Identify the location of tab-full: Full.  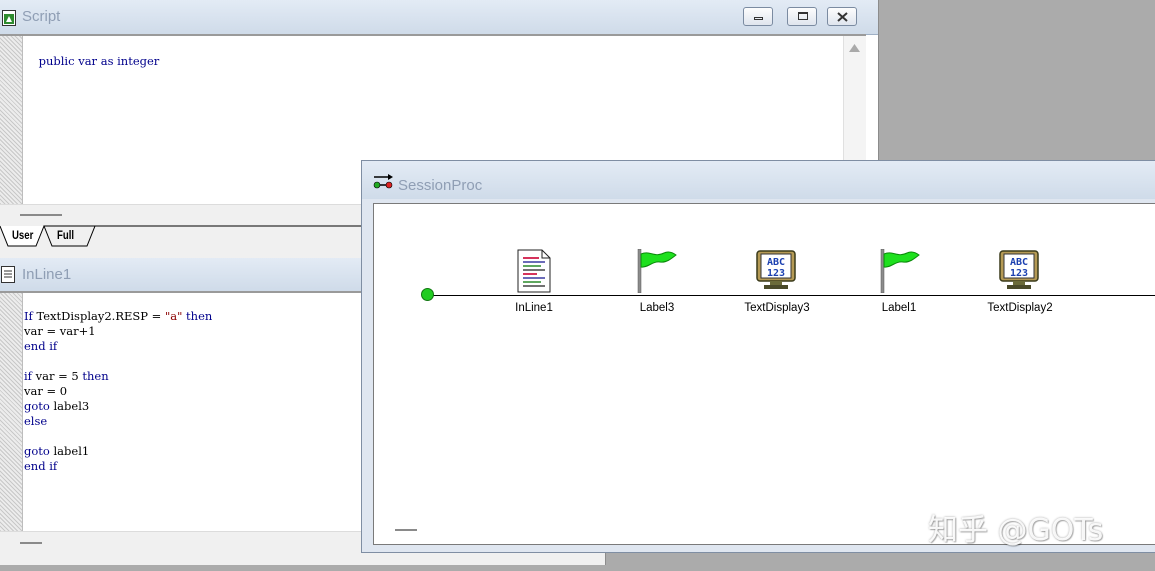
(65, 235).